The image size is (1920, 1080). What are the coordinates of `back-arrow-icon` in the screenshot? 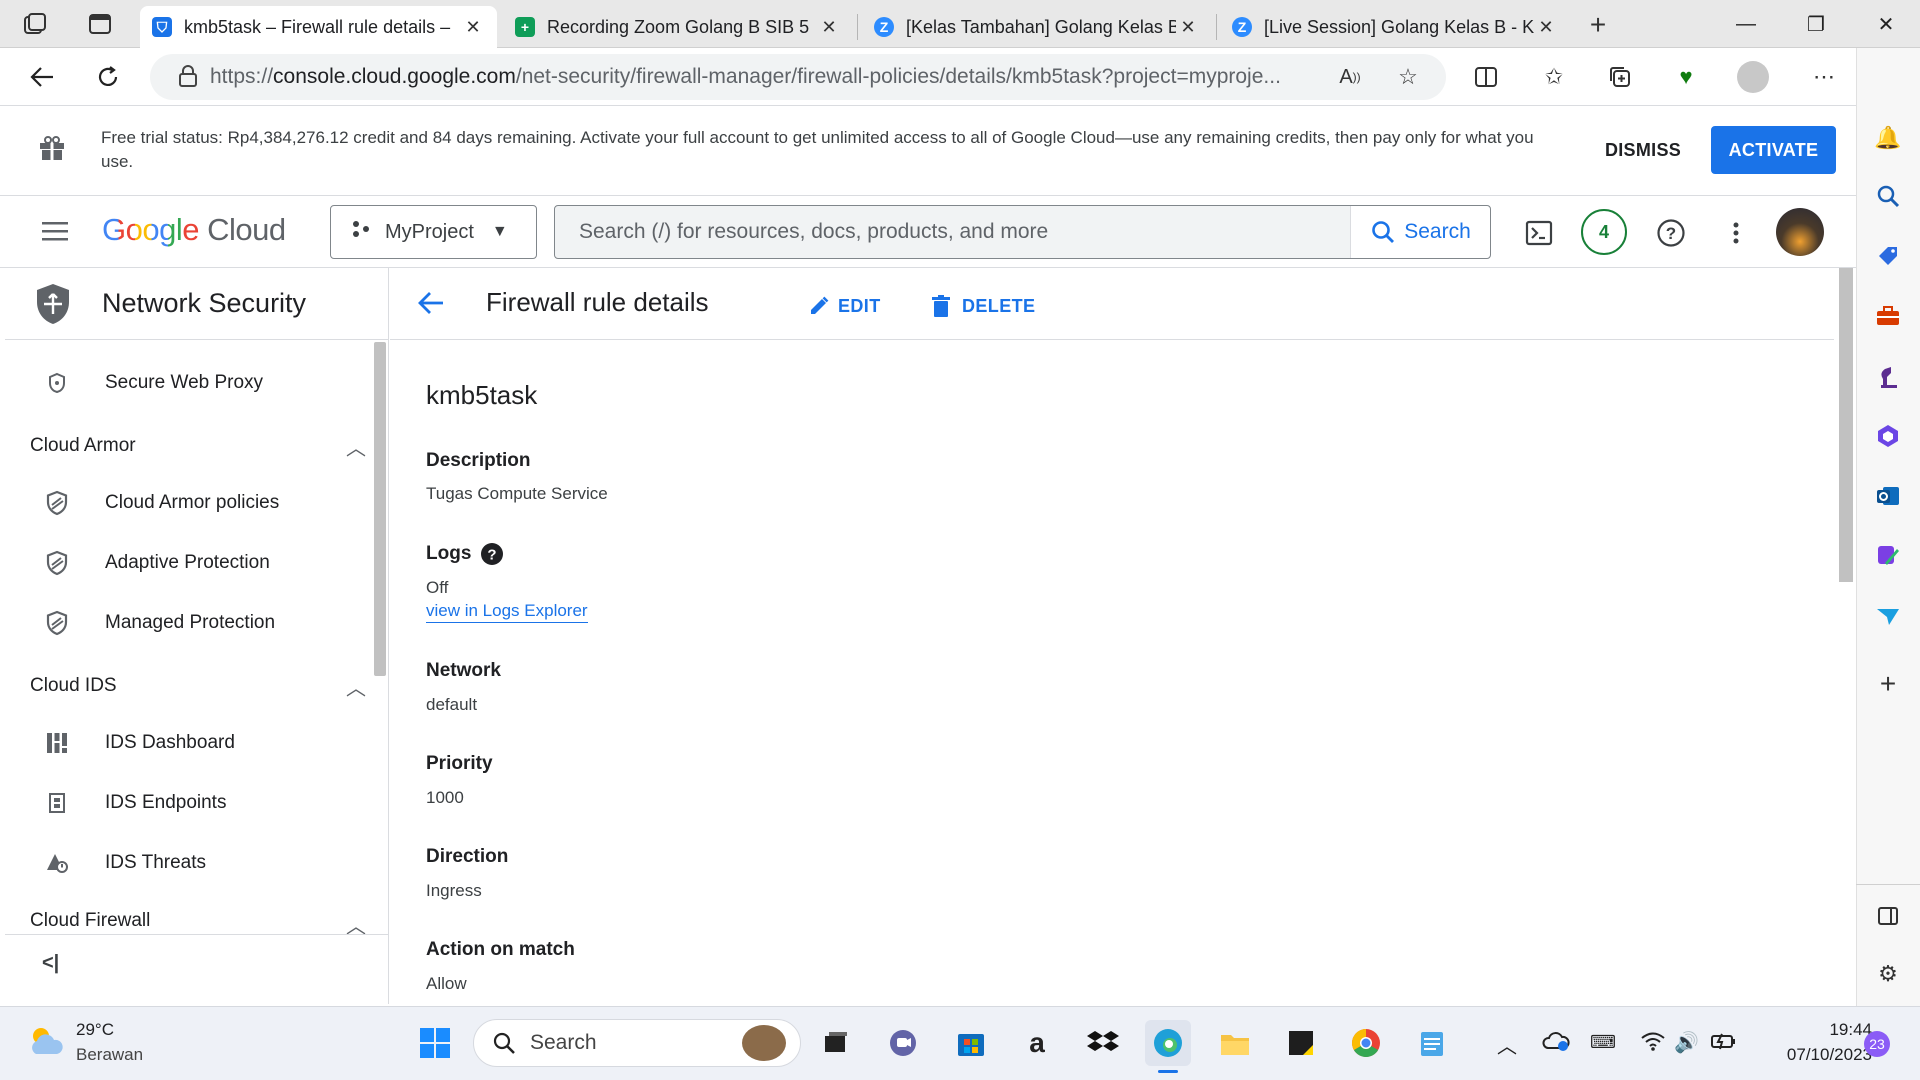 It's located at (434, 305).